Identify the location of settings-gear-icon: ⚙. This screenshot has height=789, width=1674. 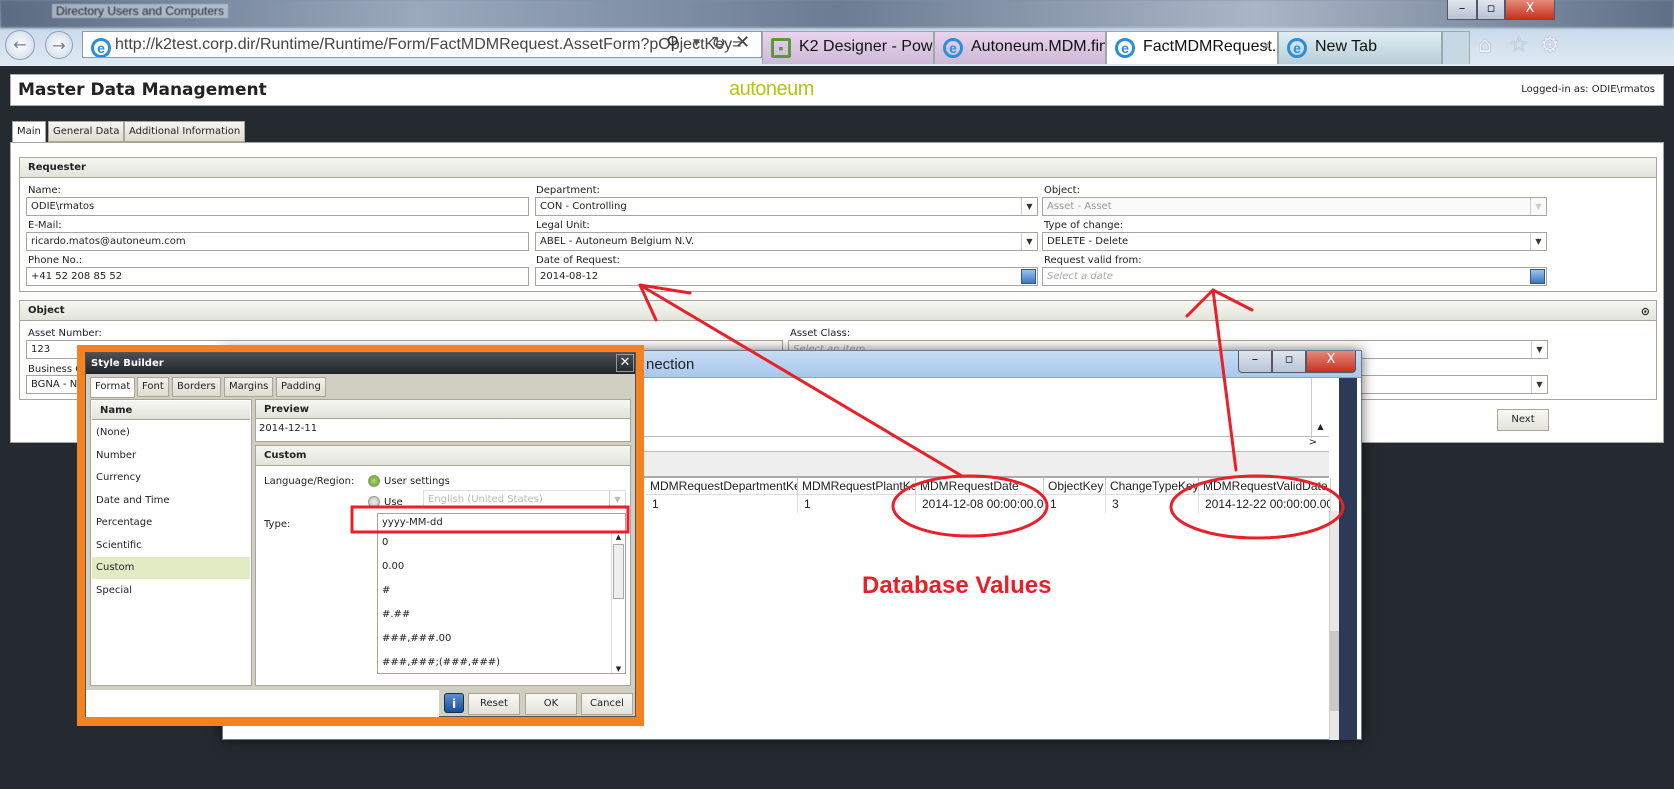
(1550, 45).